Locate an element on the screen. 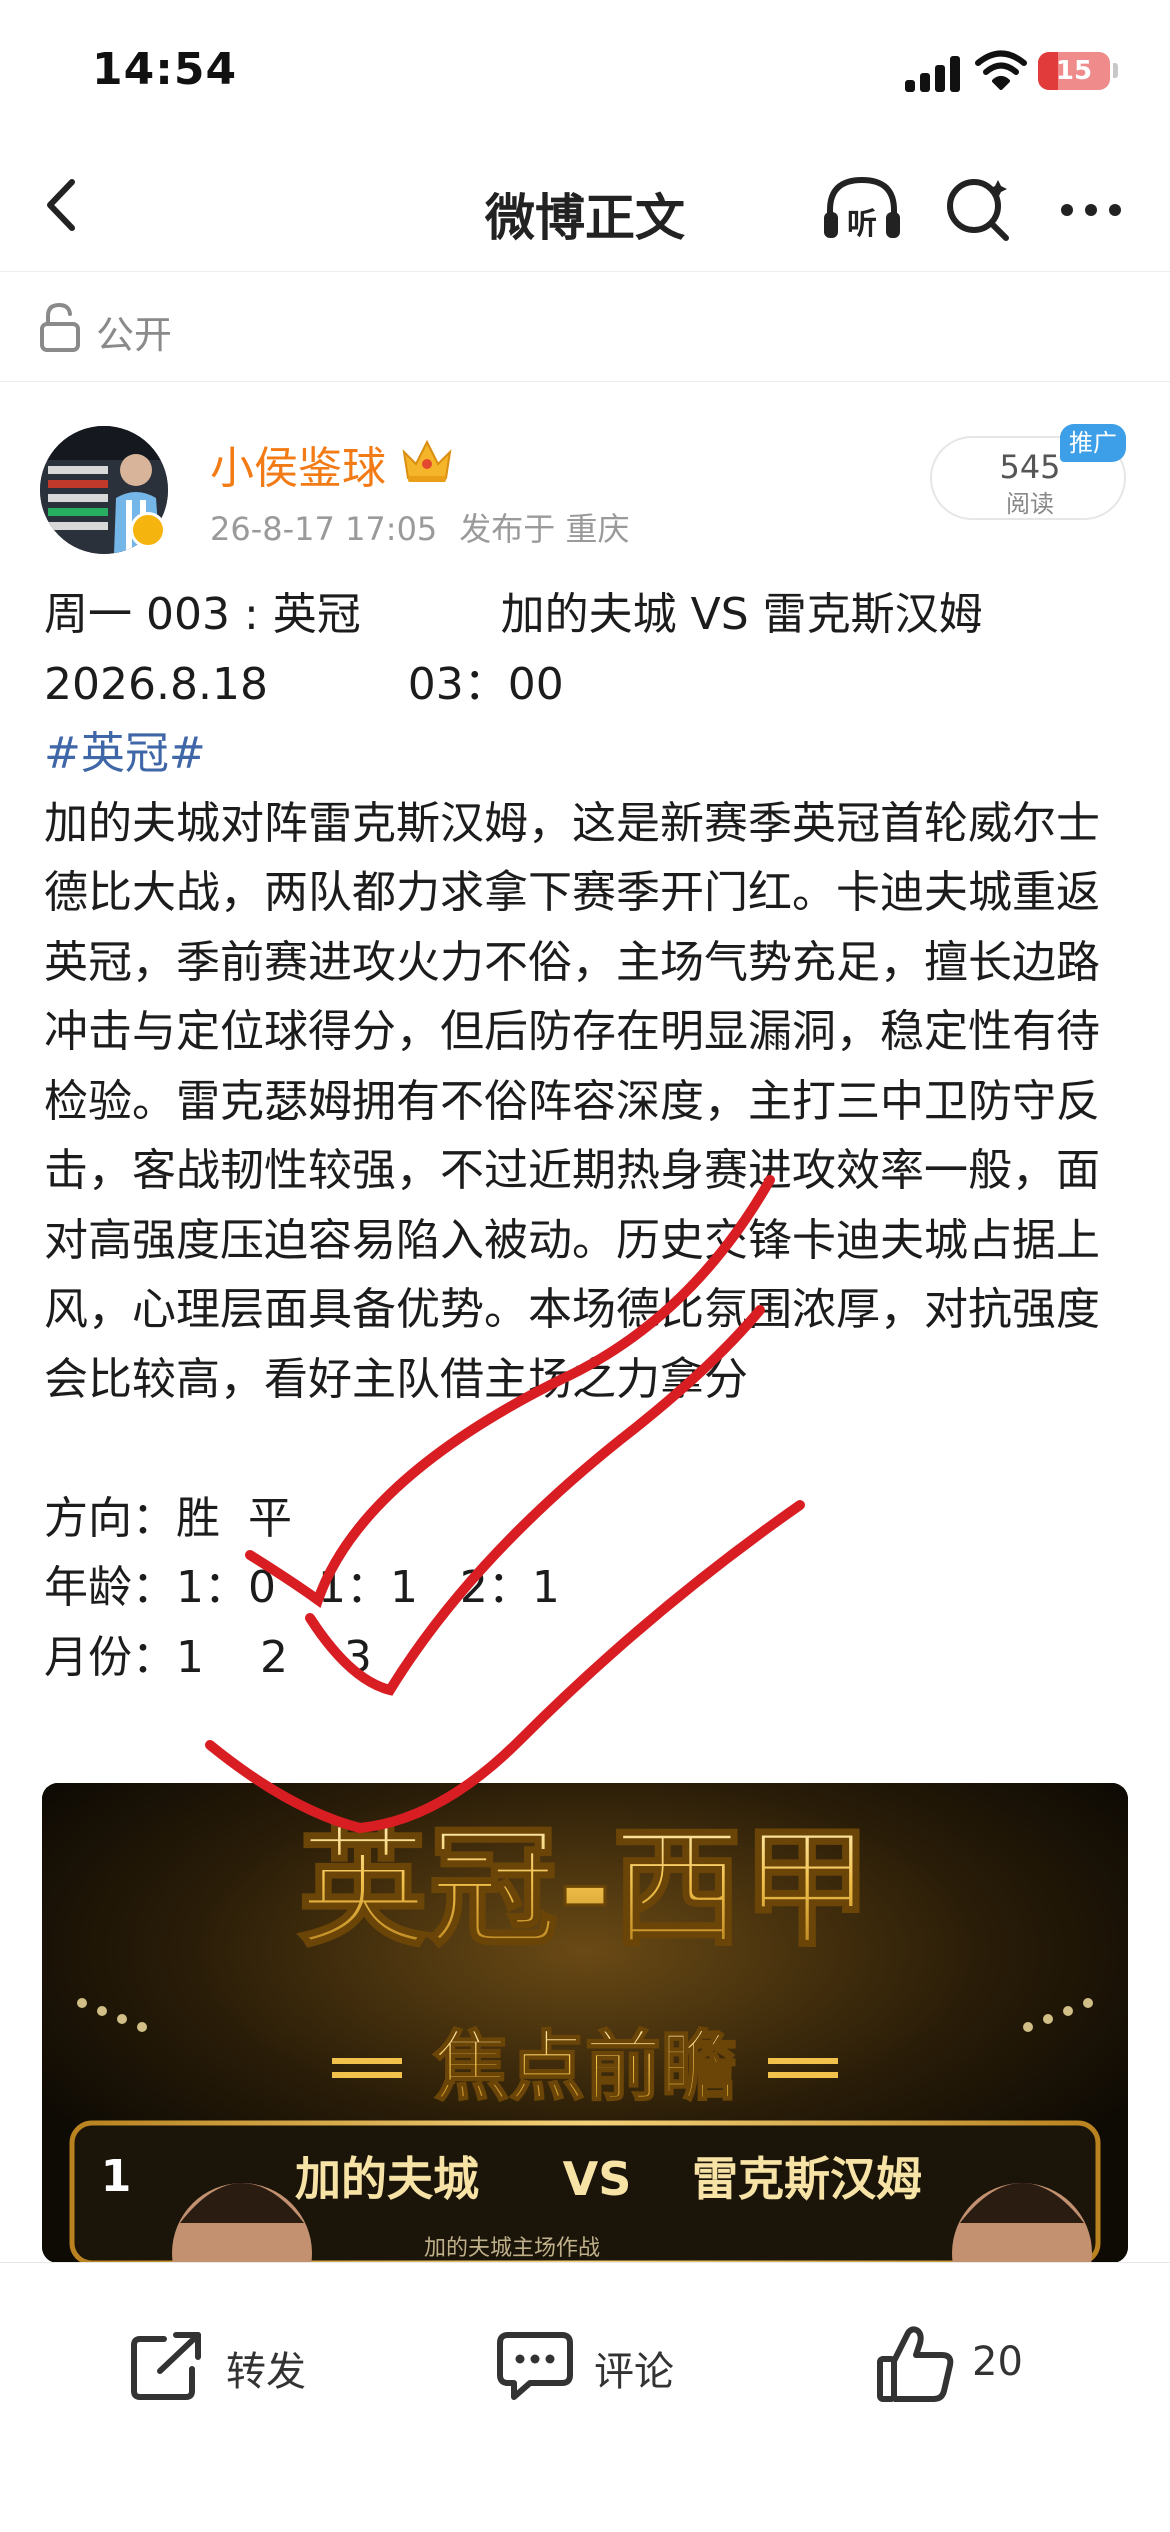 The width and height of the screenshot is (1170, 2532). direction-line: 方向：胜 平 is located at coordinates (168, 1518).